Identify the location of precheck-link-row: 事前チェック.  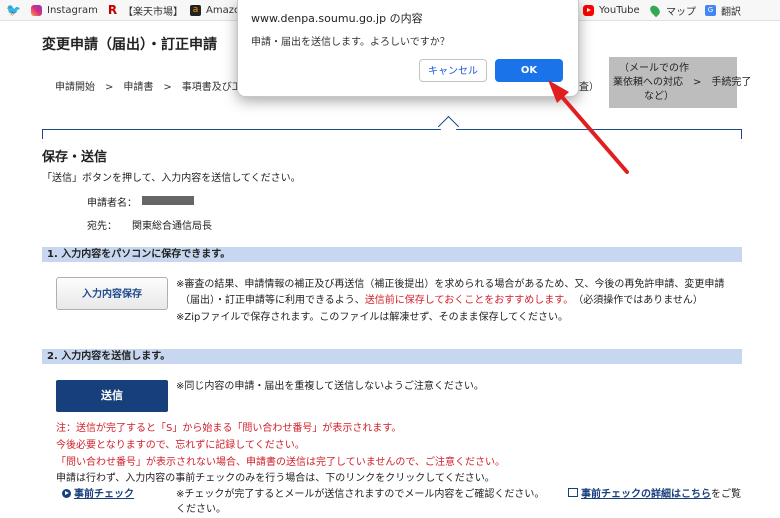
(98, 495).